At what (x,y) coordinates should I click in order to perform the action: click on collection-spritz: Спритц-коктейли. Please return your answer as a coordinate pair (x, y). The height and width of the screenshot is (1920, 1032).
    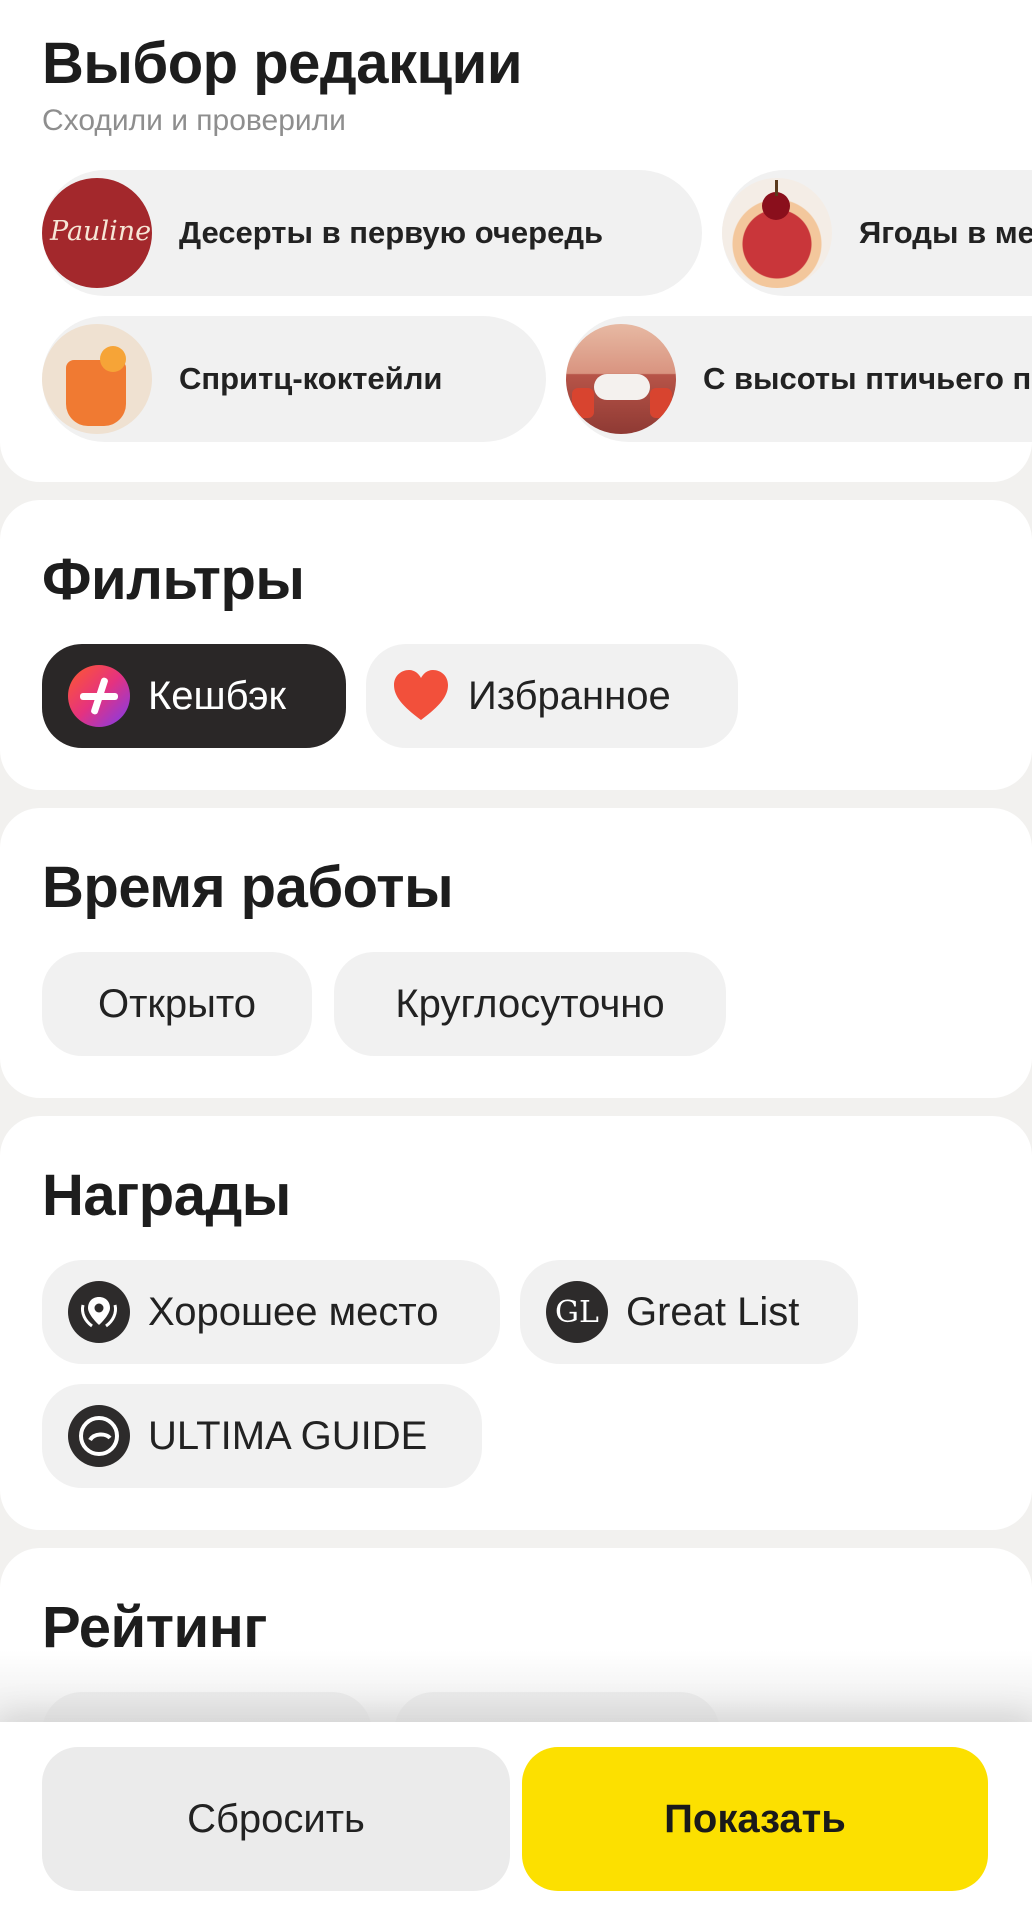
    Looking at the image, I should click on (294, 379).